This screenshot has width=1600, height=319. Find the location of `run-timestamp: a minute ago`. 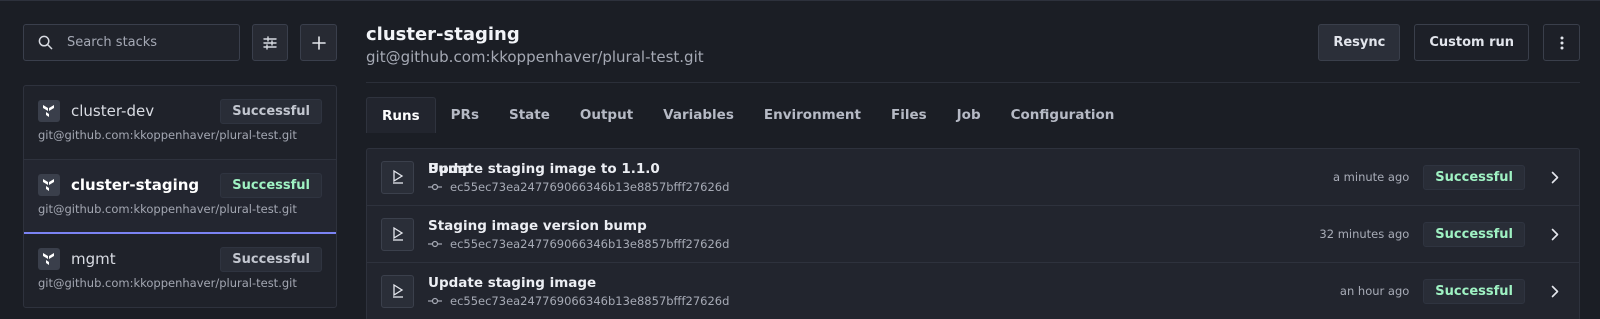

run-timestamp: a minute ago is located at coordinates (1371, 177).